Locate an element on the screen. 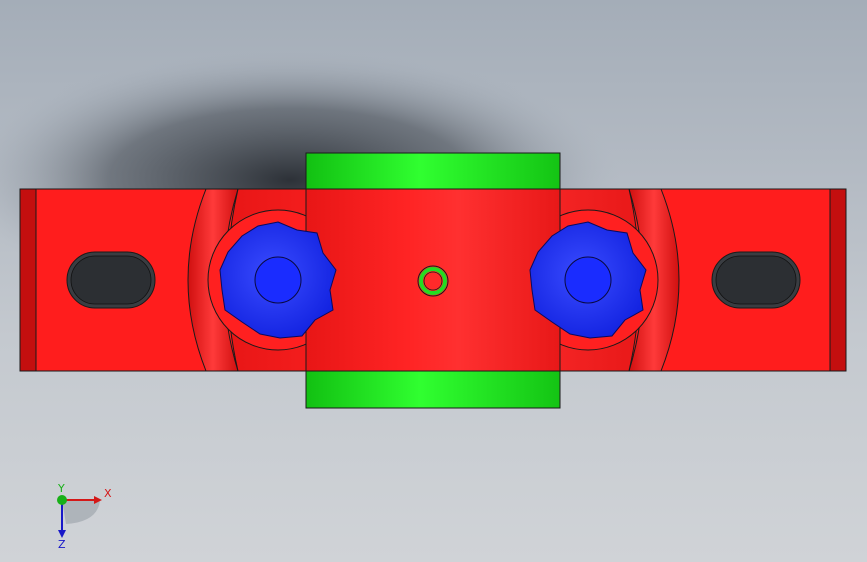  reference-triad: X Y Z is located at coordinates (84, 516).